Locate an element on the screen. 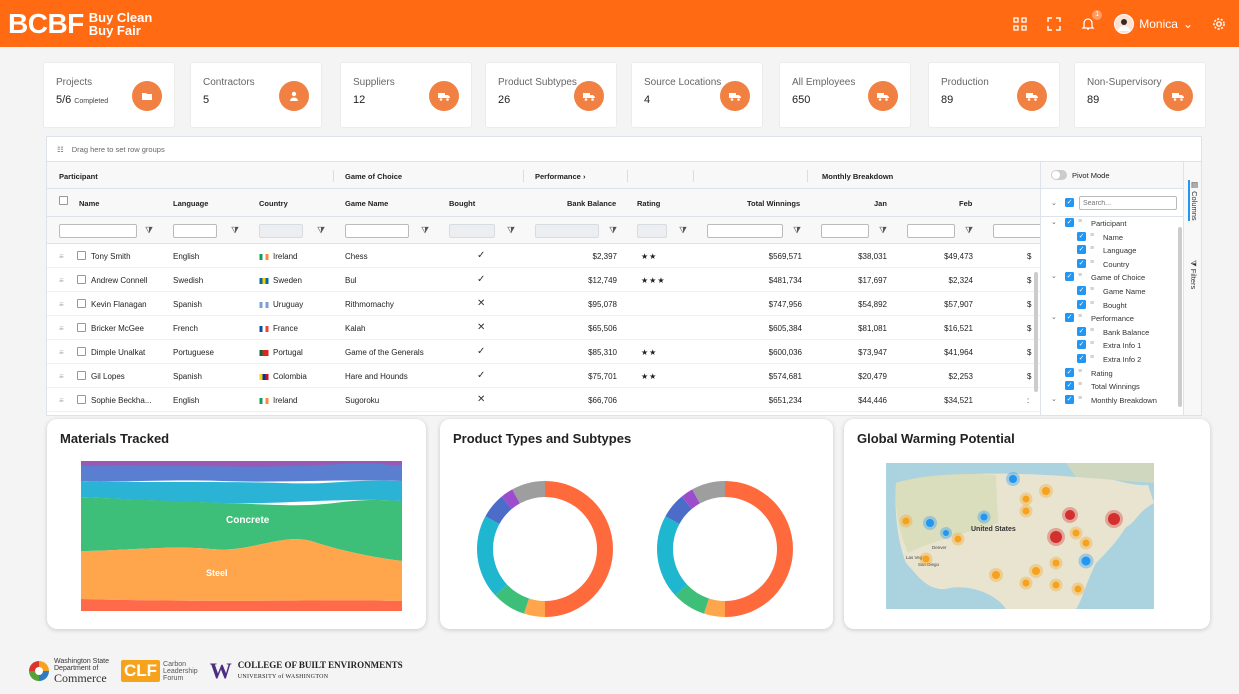  column-list-item: ✓ ≡ Bought is located at coordinates (1112, 306).